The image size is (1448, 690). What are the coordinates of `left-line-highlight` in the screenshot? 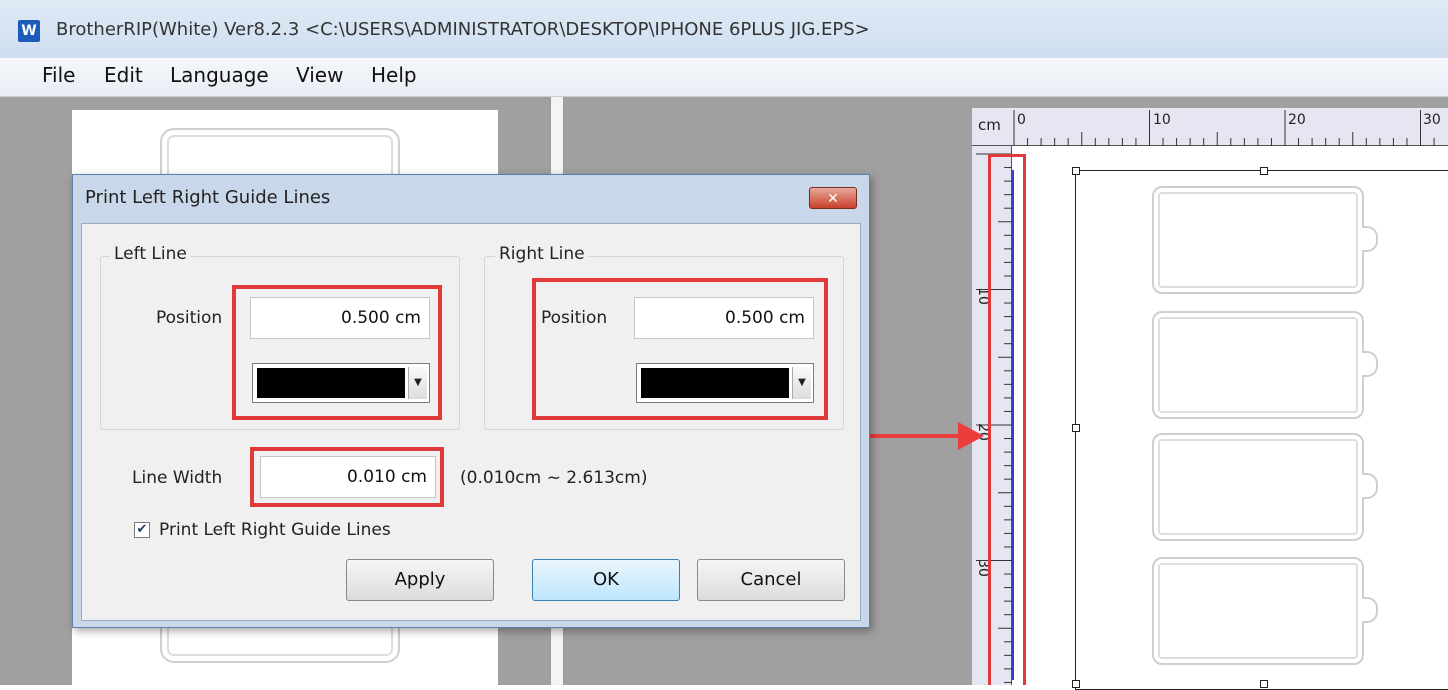 It's located at (337, 352).